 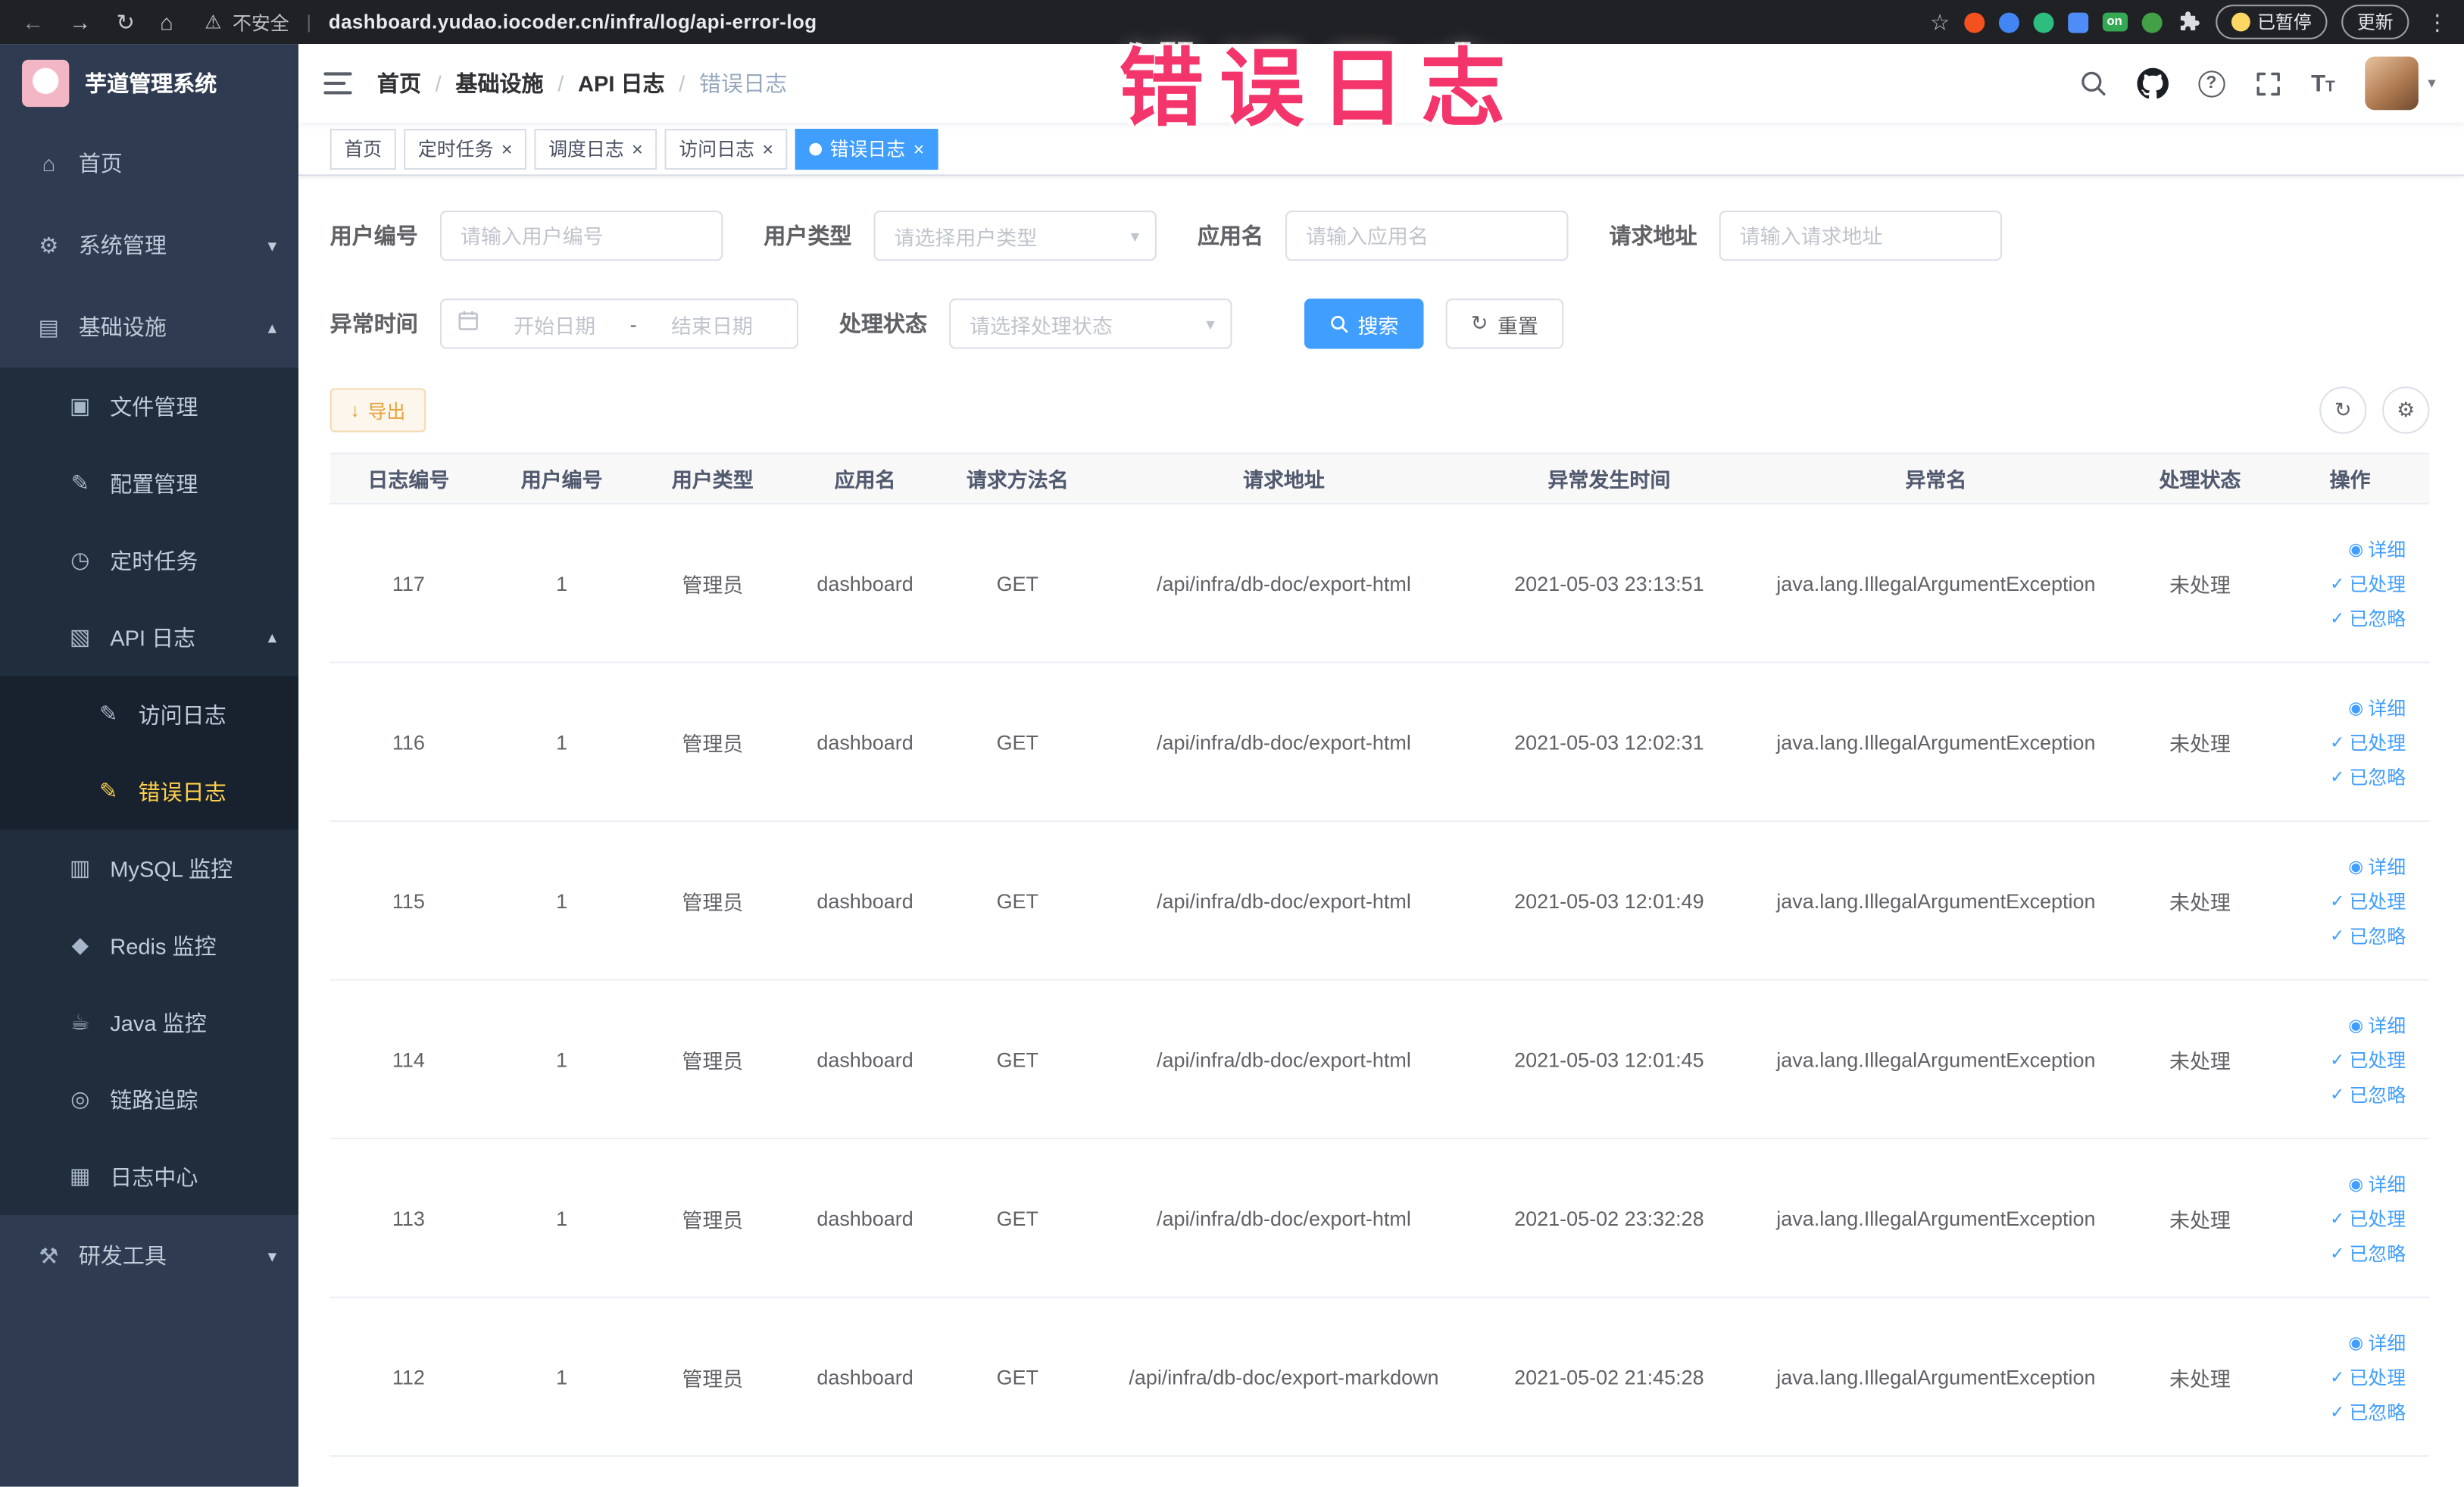 I want to click on sidebar-item-access-log: ✎ 访问日志, so click(x=149, y=714).